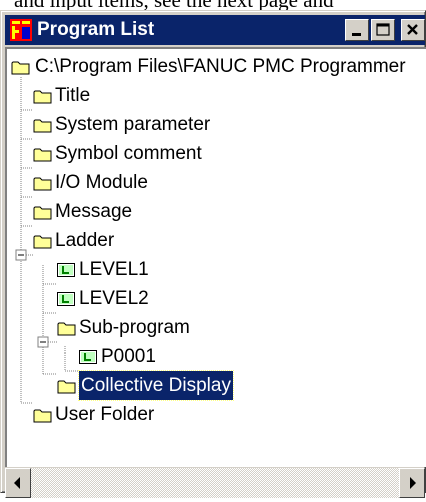 This screenshot has width=426, height=502. I want to click on tree-item-label: LEVEL2, so click(114, 298).